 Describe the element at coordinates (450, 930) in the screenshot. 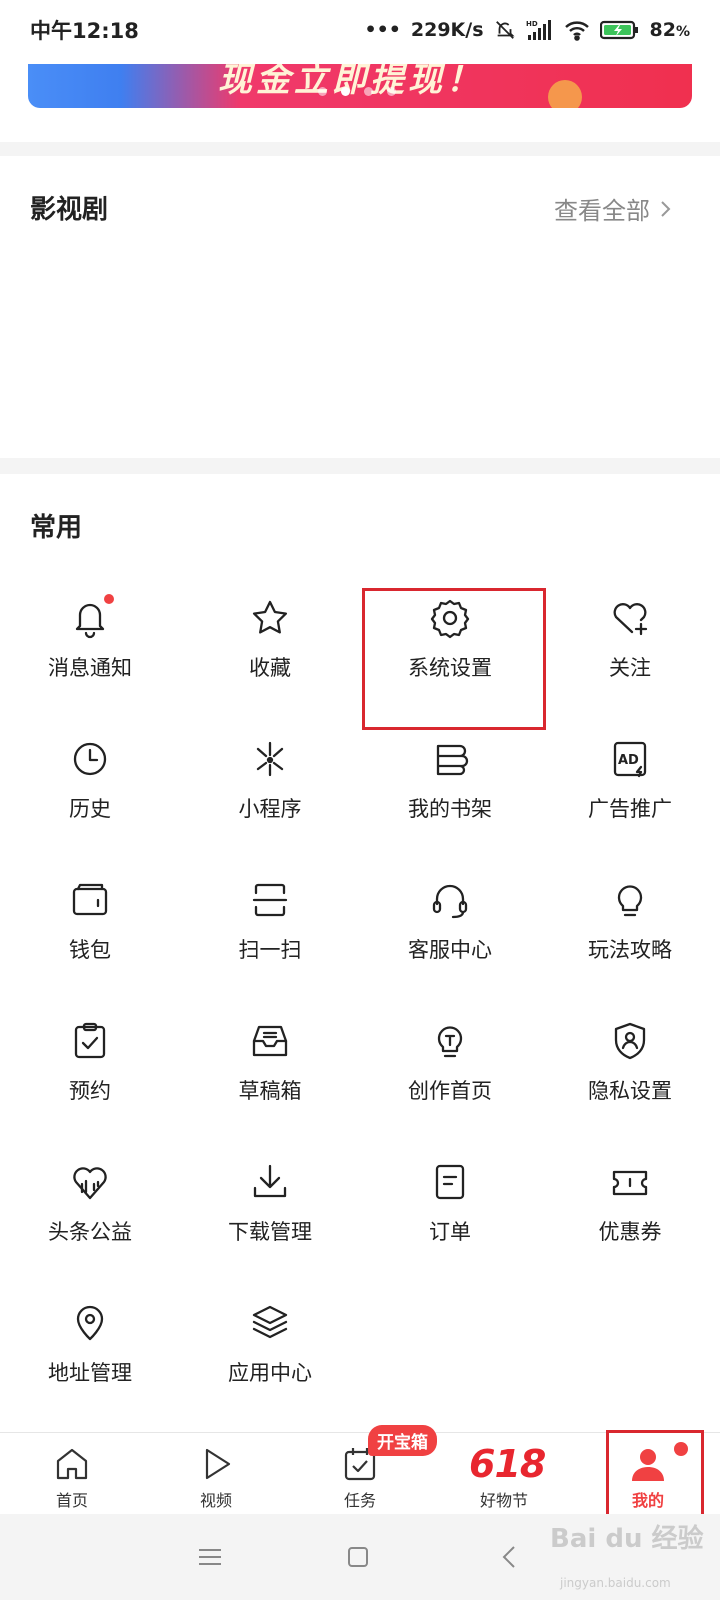

I see `menu-item-headset: 客服中心` at that location.